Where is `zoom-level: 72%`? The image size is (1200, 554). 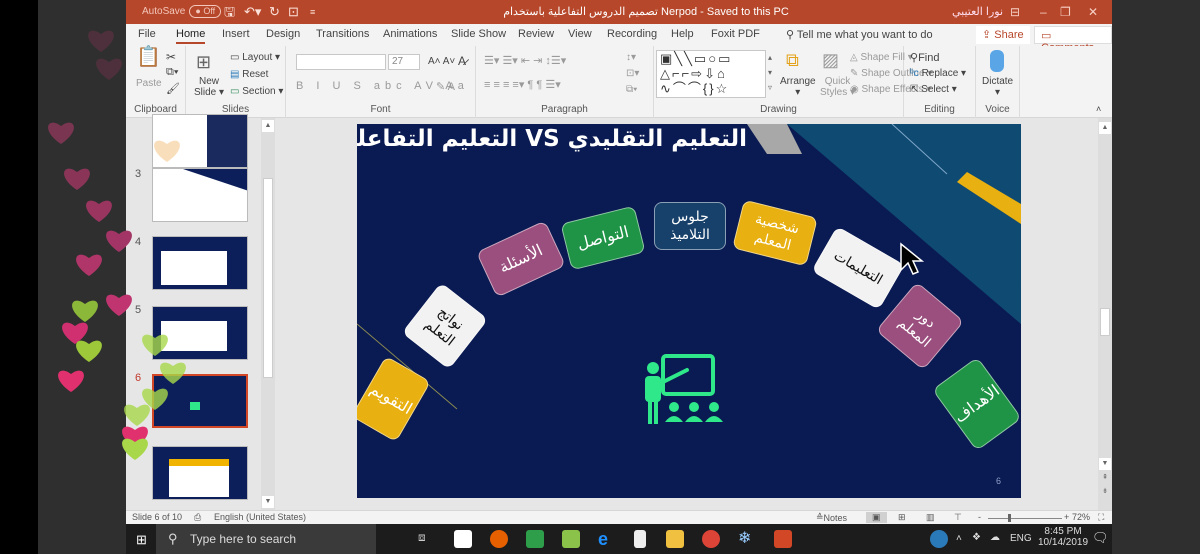 zoom-level: 72% is located at coordinates (1081, 517).